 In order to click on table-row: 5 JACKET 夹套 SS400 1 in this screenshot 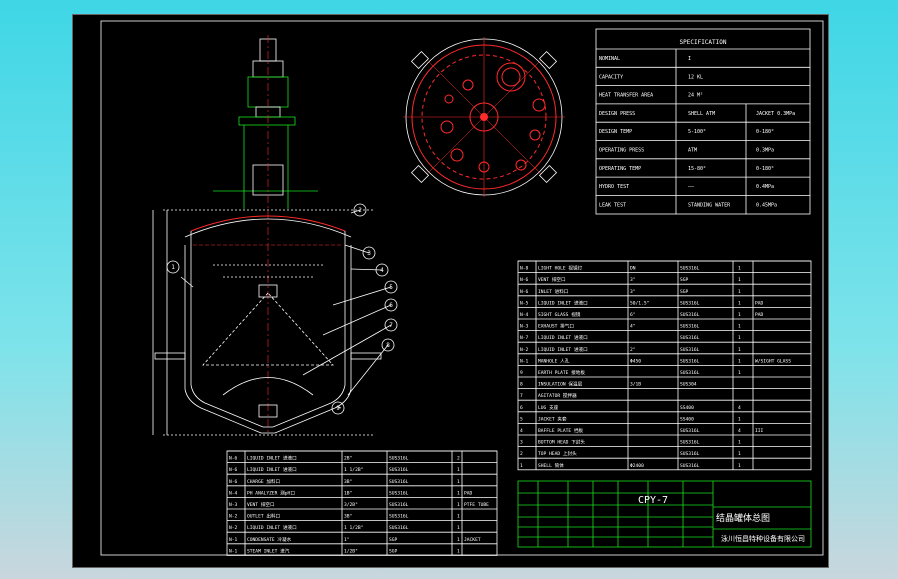, I will do `click(630, 418)`.